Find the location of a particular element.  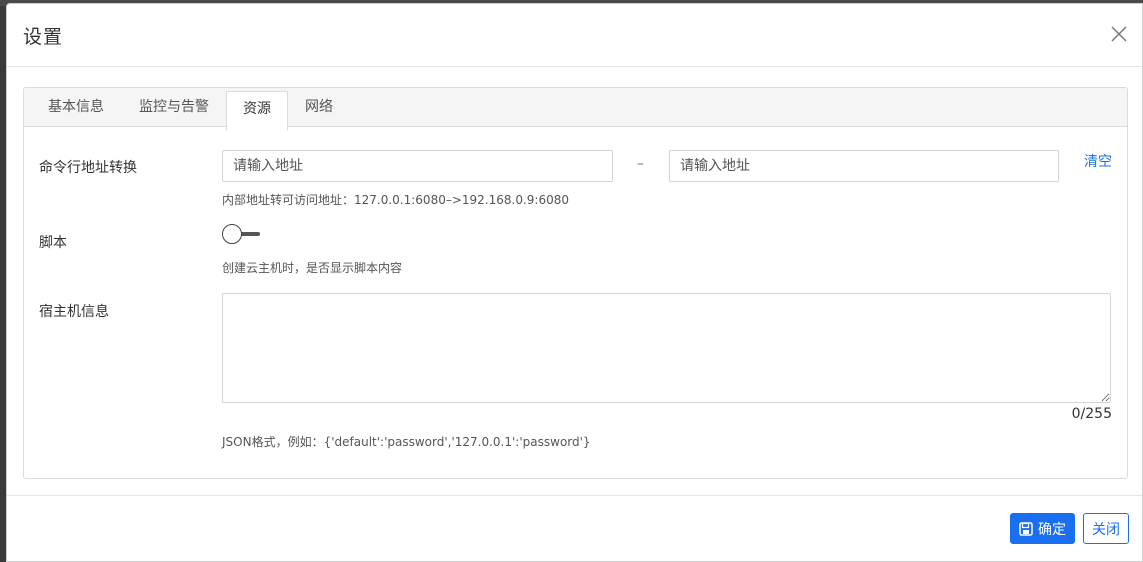

dialog-title: 设置 is located at coordinates (43, 37).